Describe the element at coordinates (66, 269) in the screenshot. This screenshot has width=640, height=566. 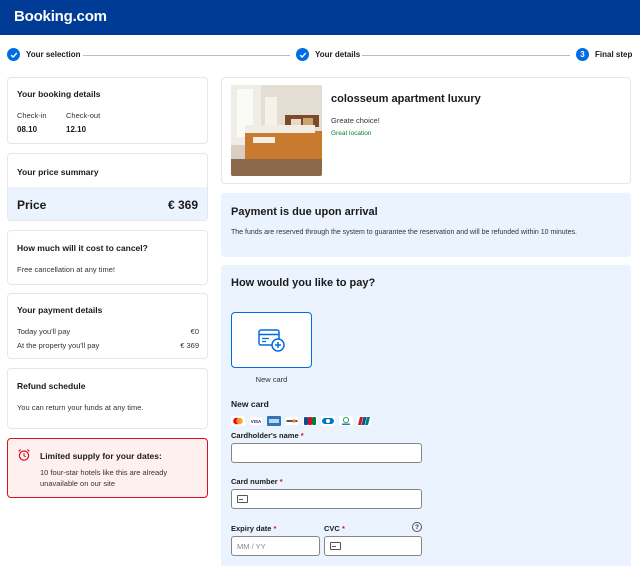
I see `cancellation-text: Free cancellation at any time!` at that location.